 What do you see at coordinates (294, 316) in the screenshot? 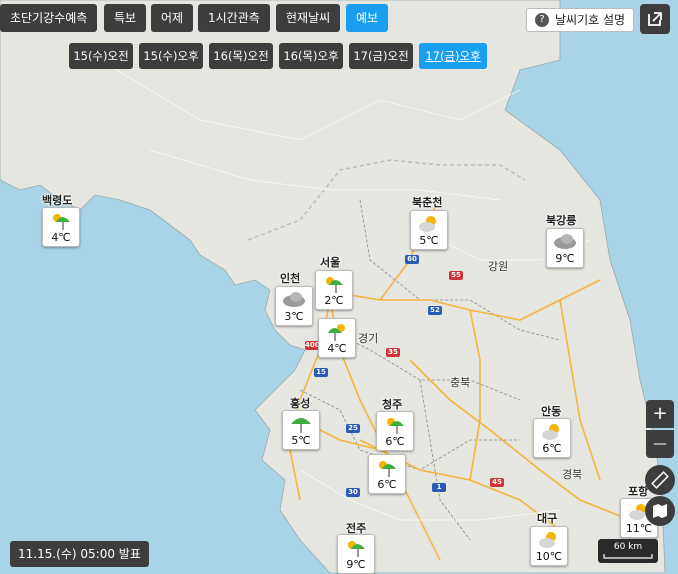
I see `temperature: 3℃` at bounding box center [294, 316].